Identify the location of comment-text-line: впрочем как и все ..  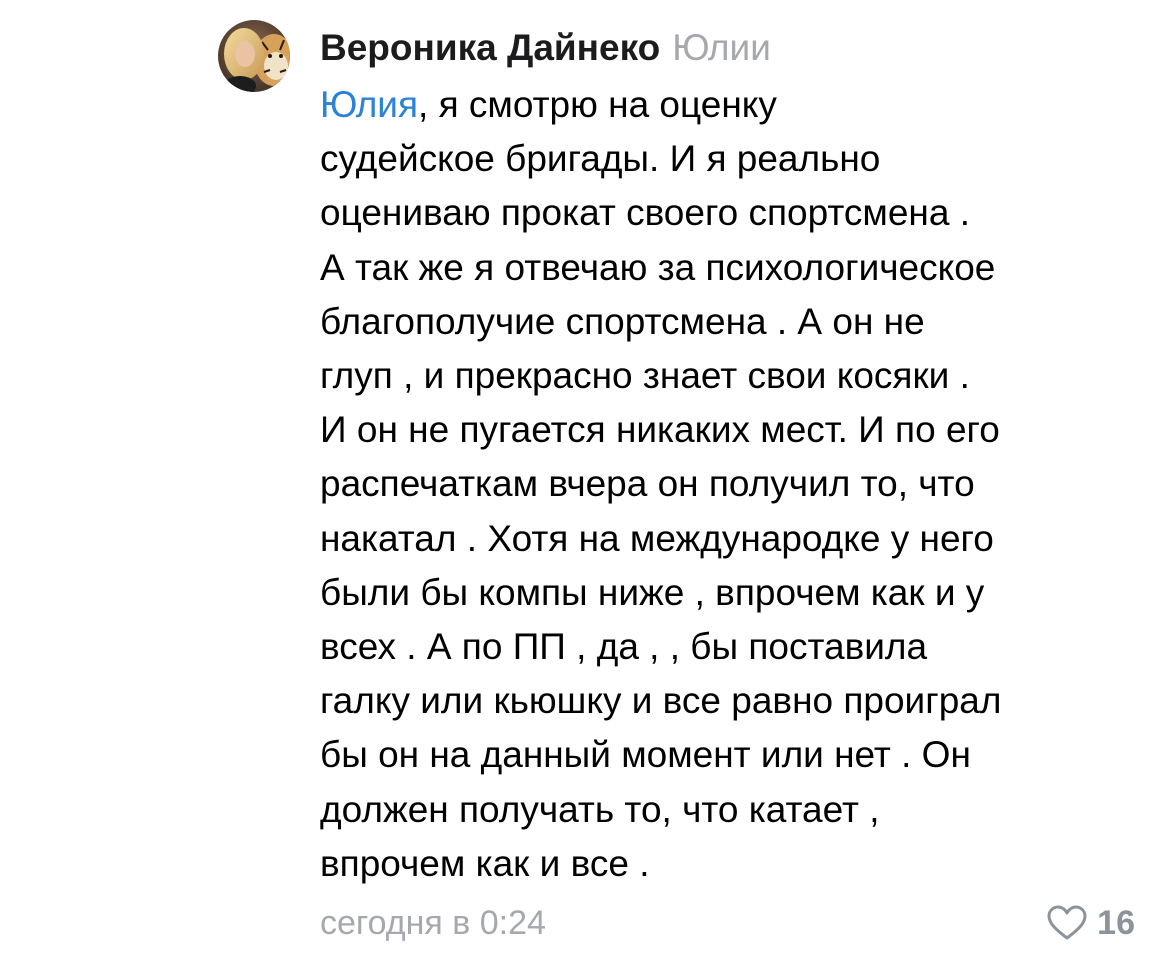
(485, 863).